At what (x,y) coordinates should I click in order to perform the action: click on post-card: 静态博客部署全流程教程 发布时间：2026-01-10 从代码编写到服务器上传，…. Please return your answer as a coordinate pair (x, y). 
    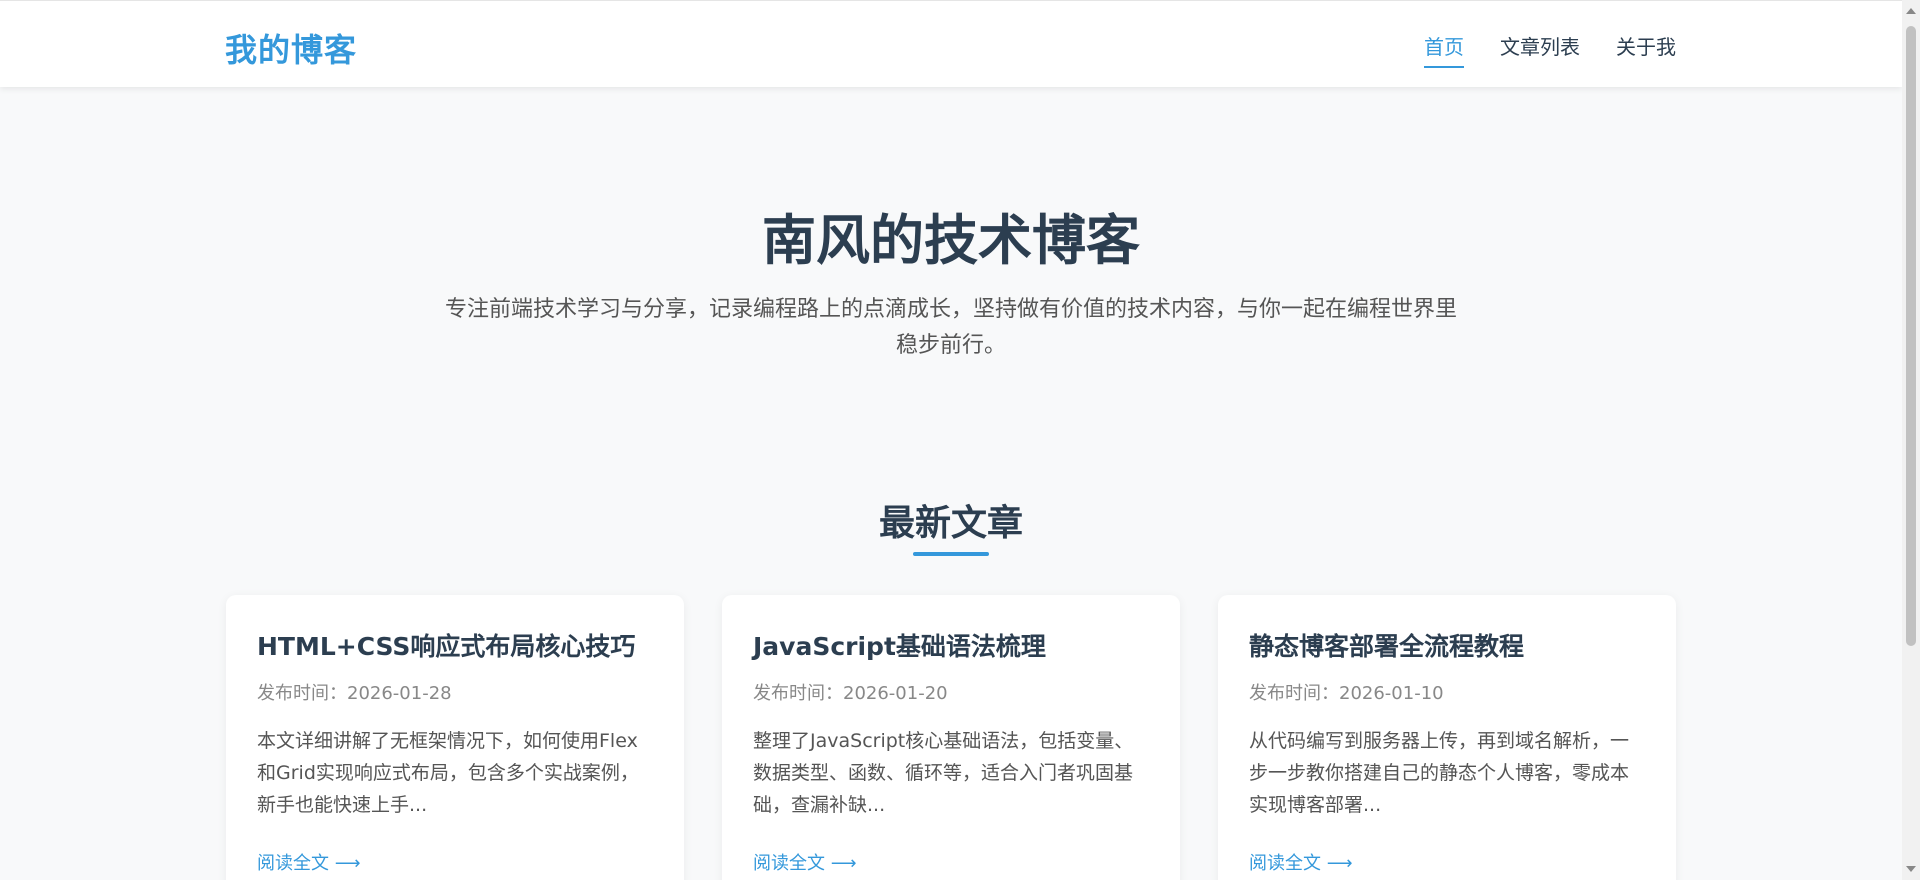
    Looking at the image, I should click on (1447, 737).